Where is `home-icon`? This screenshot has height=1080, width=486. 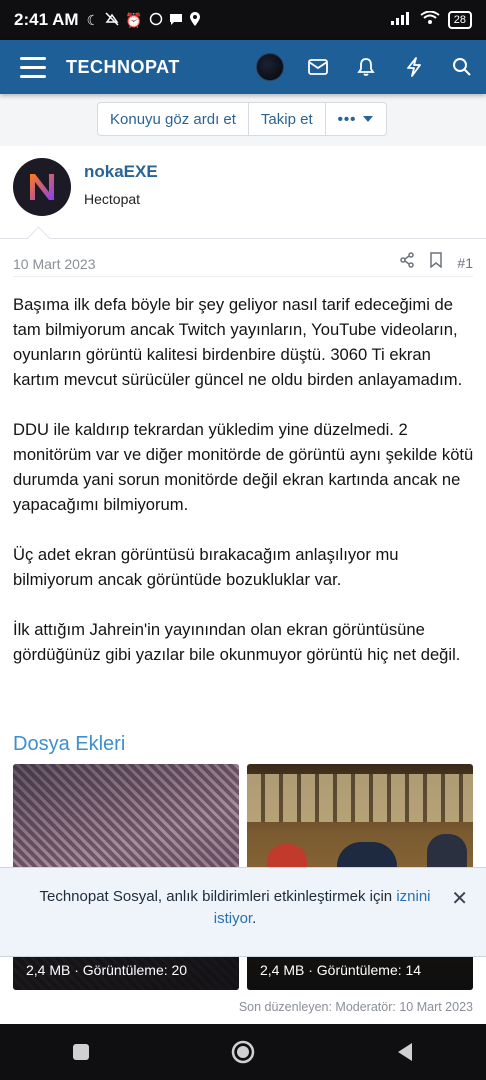
home-icon is located at coordinates (243, 1052).